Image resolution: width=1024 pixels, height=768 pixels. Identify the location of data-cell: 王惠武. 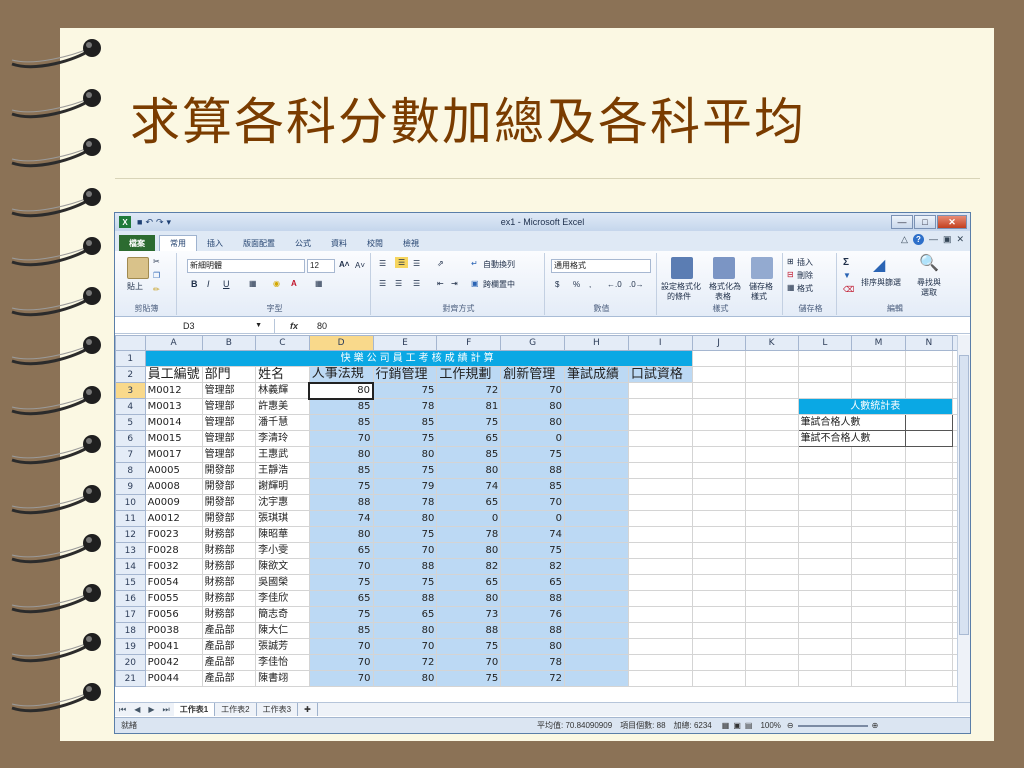
(282, 454).